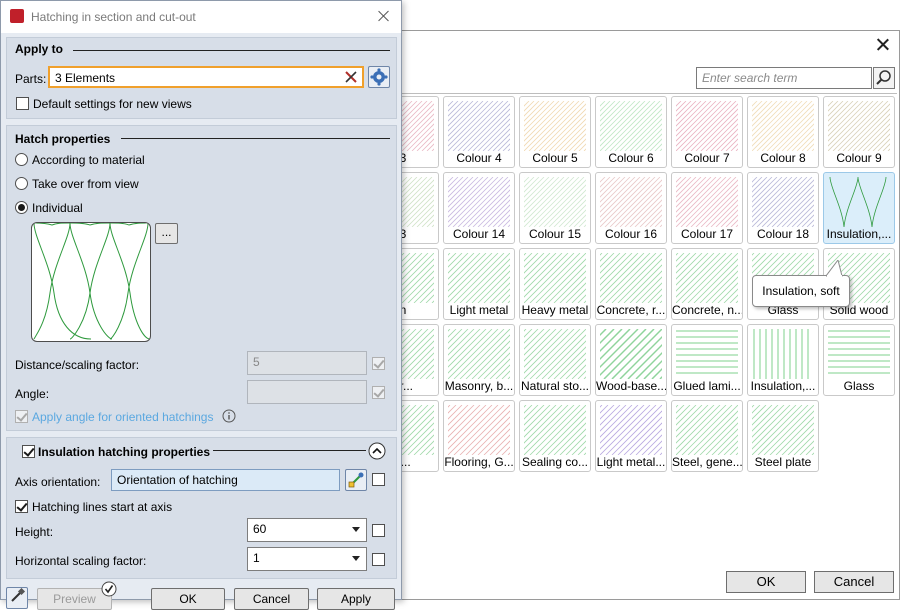  Describe the element at coordinates (555, 208) in the screenshot. I see `hatch-tile: Colour 15` at that location.